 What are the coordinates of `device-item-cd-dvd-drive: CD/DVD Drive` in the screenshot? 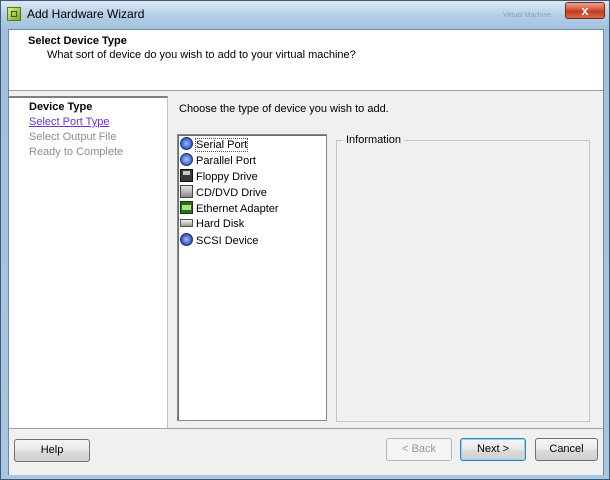 It's located at (223, 192).